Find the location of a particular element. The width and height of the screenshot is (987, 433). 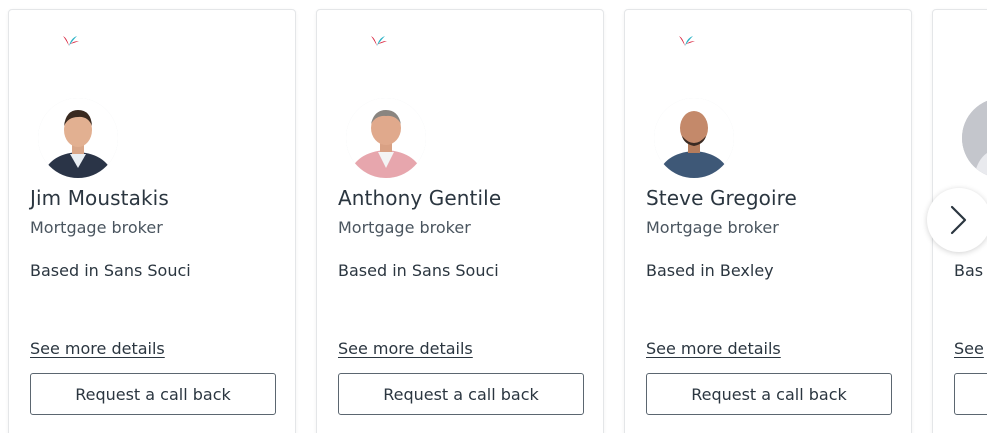

see-more-details-link: See is located at coordinates (969, 348).